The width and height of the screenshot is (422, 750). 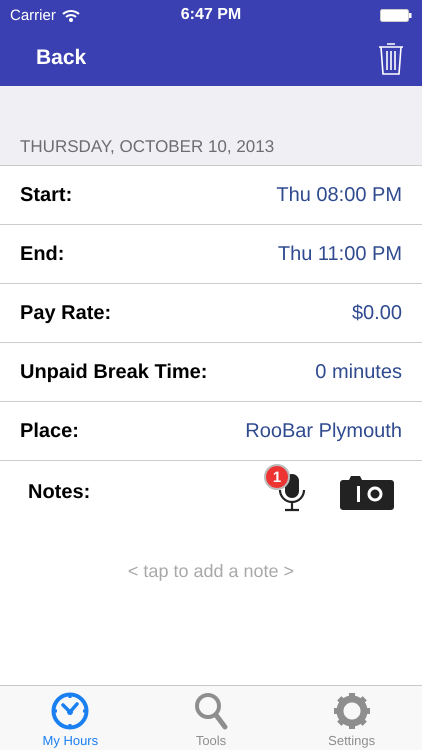 I want to click on field-value: Thu 11:00 PM, so click(x=340, y=254).